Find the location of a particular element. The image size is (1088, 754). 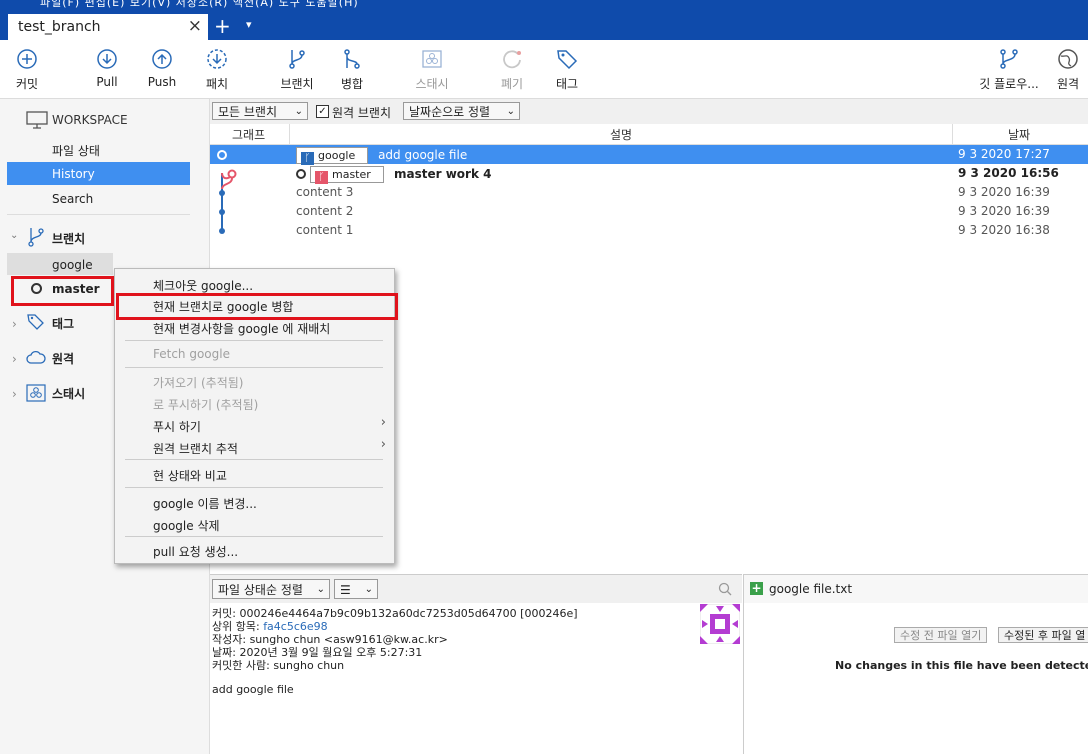

open-after-button: 수정된 후 파일 열 is located at coordinates (1043, 635).